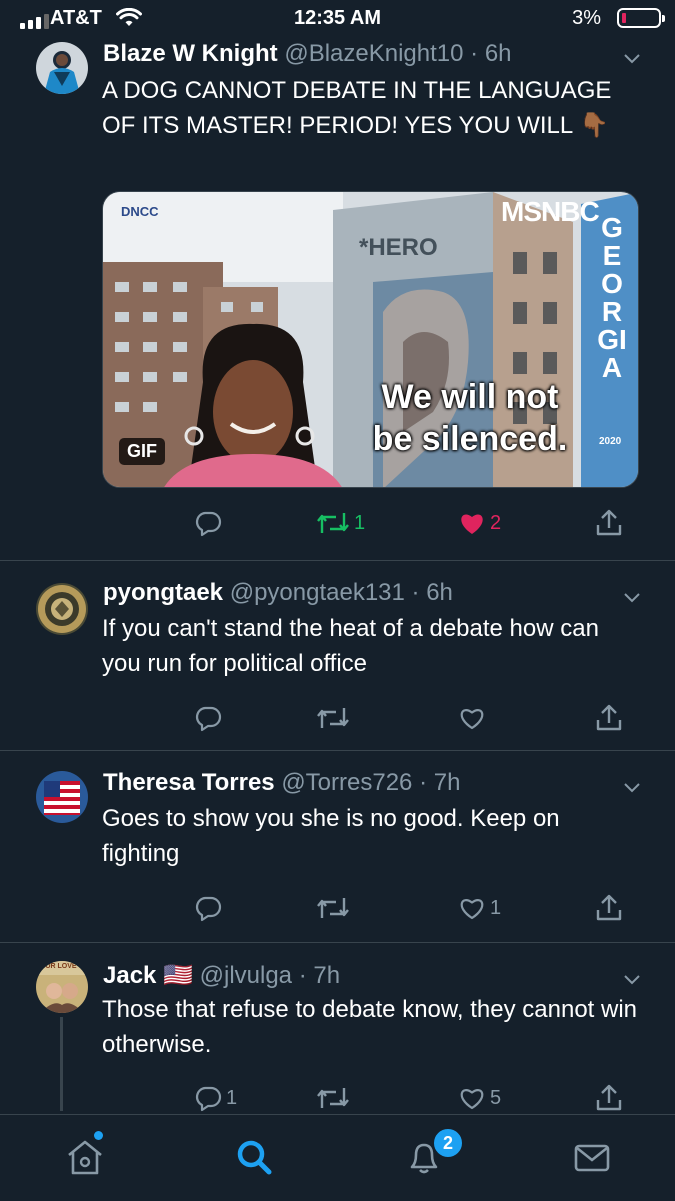 The width and height of the screenshot is (675, 1201). Describe the element at coordinates (398, 247) in the screenshot. I see `mural-text: *HERO` at that location.